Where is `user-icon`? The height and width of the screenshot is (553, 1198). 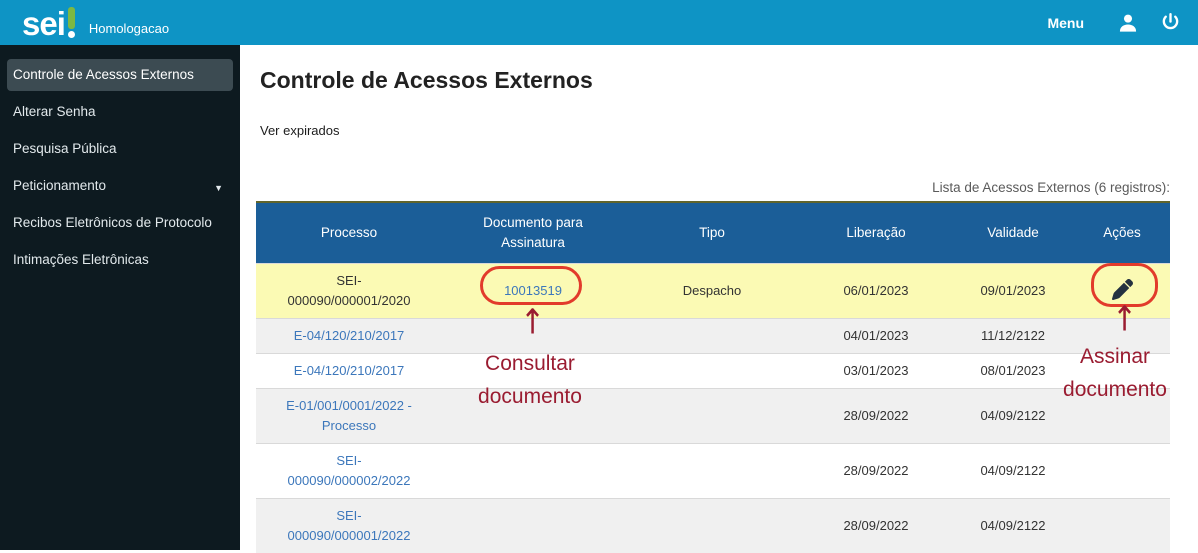 user-icon is located at coordinates (1128, 23).